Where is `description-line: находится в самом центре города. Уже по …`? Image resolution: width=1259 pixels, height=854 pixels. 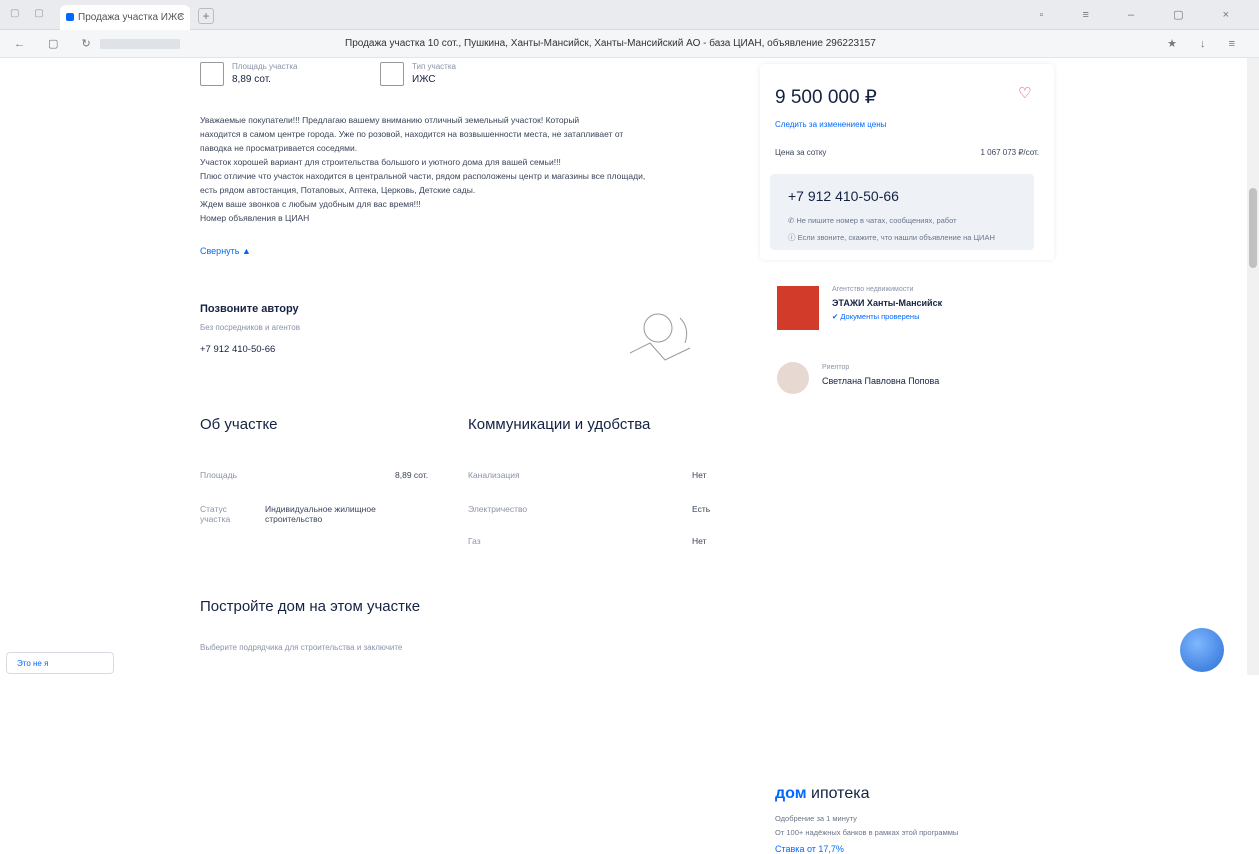 description-line: находится в самом центре города. Уже по … is located at coordinates (412, 134).